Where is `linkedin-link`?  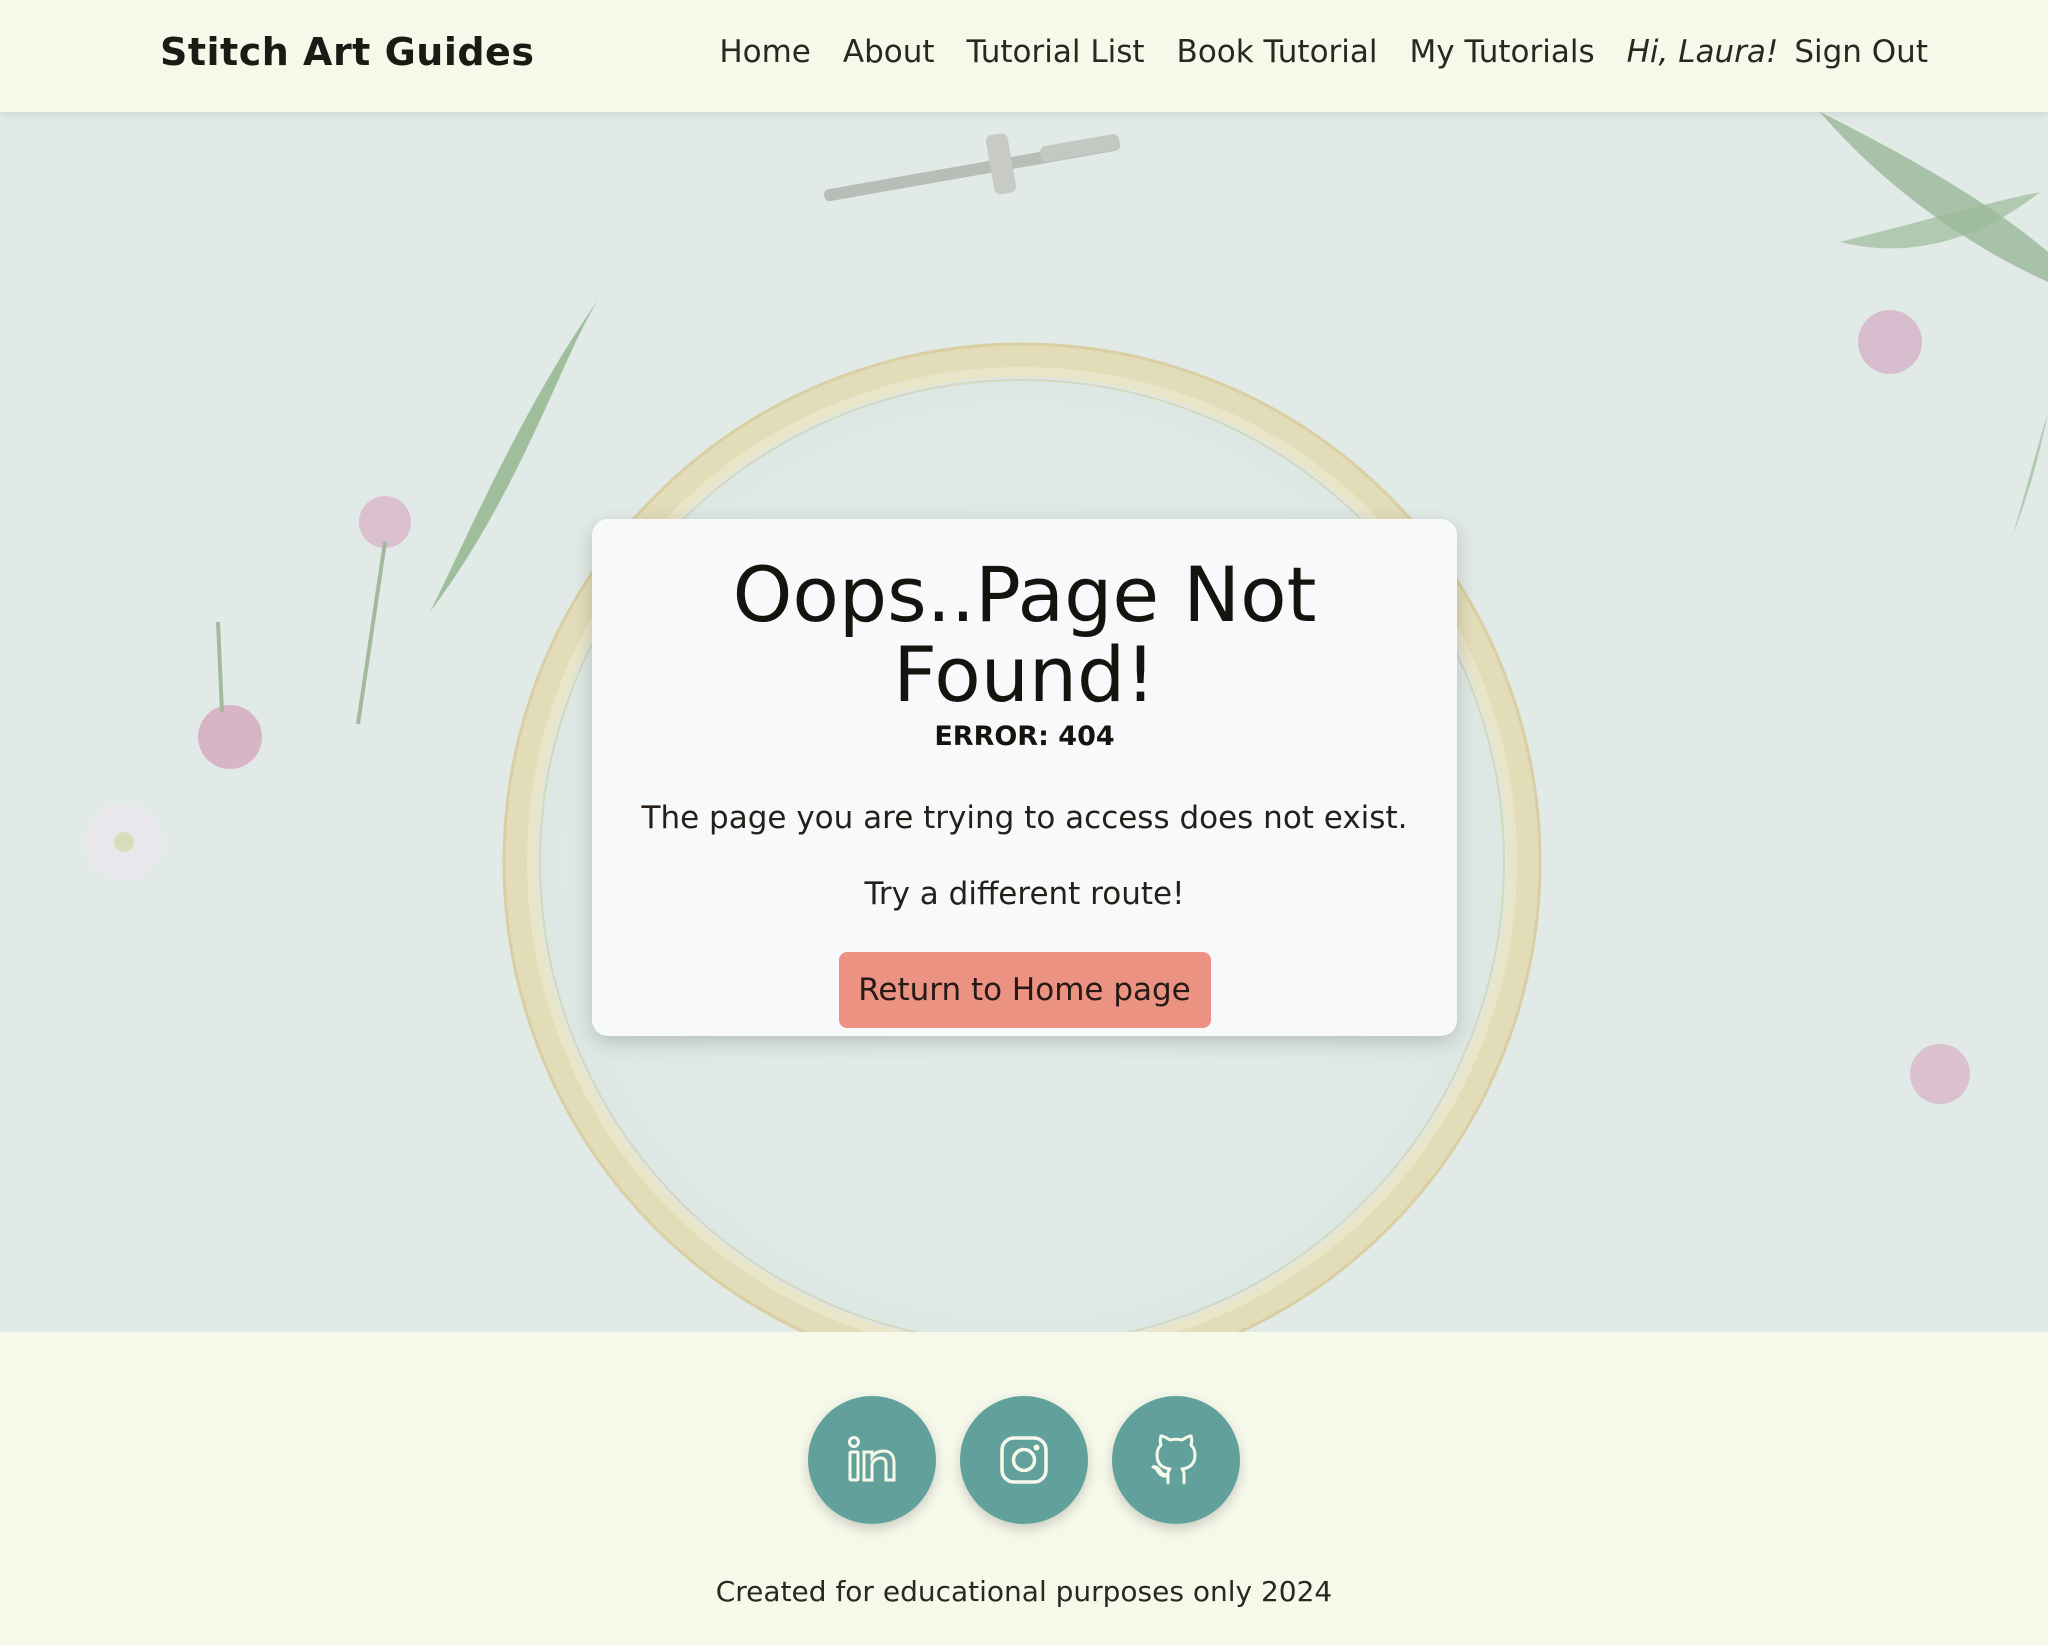 linkedin-link is located at coordinates (872, 1460).